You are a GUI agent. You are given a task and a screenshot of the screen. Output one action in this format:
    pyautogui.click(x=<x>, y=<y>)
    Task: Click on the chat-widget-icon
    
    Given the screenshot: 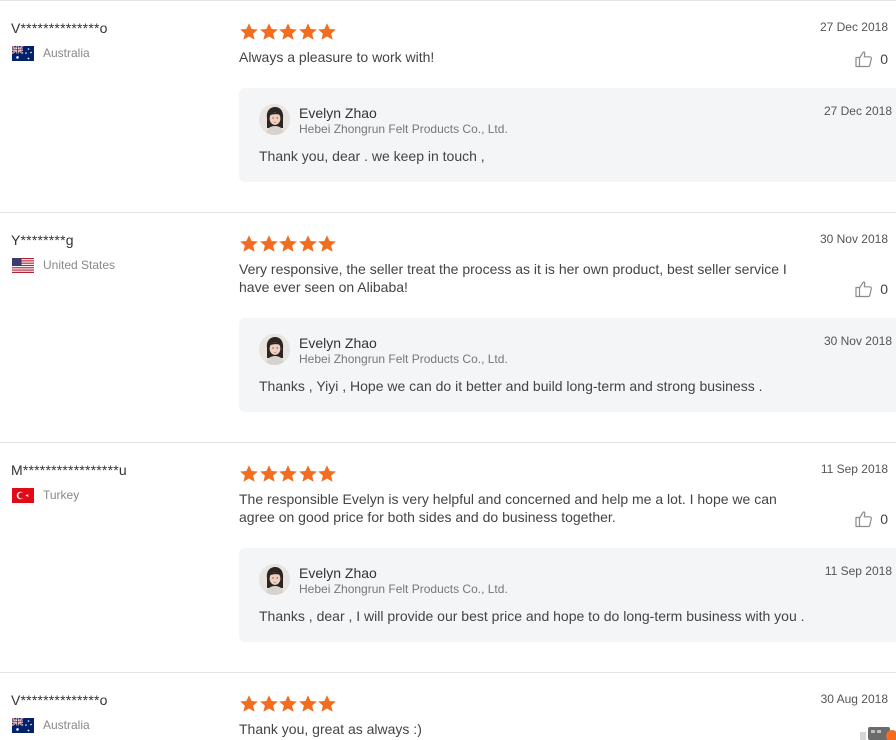 What is the action you would take?
    pyautogui.click(x=877, y=732)
    